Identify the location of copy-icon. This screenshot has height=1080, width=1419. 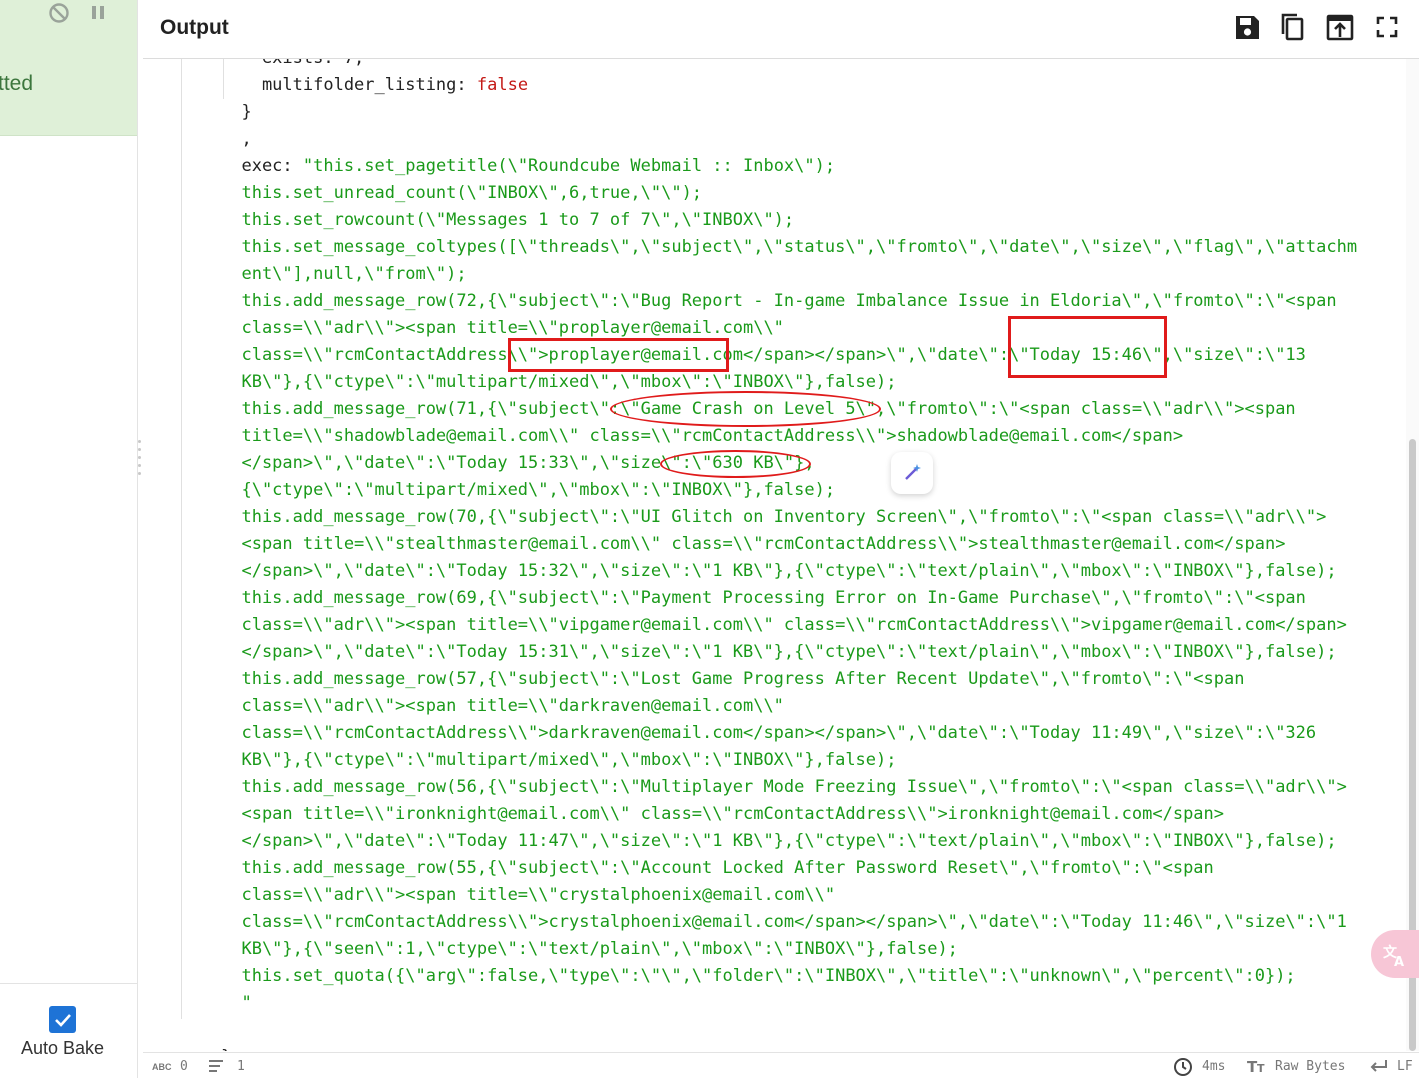
(1293, 27).